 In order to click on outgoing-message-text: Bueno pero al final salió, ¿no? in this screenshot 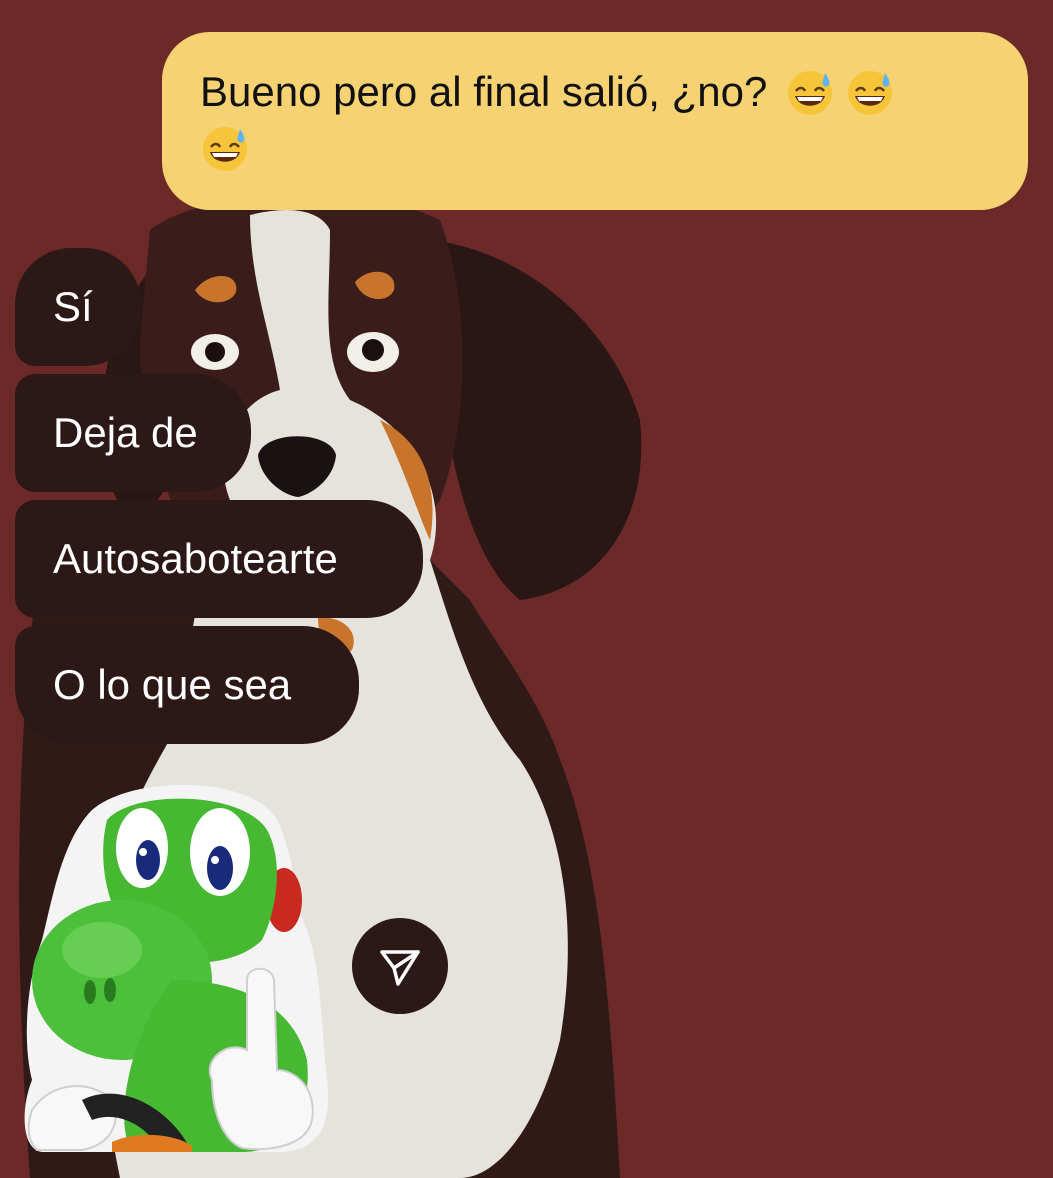, I will do `click(484, 91)`.